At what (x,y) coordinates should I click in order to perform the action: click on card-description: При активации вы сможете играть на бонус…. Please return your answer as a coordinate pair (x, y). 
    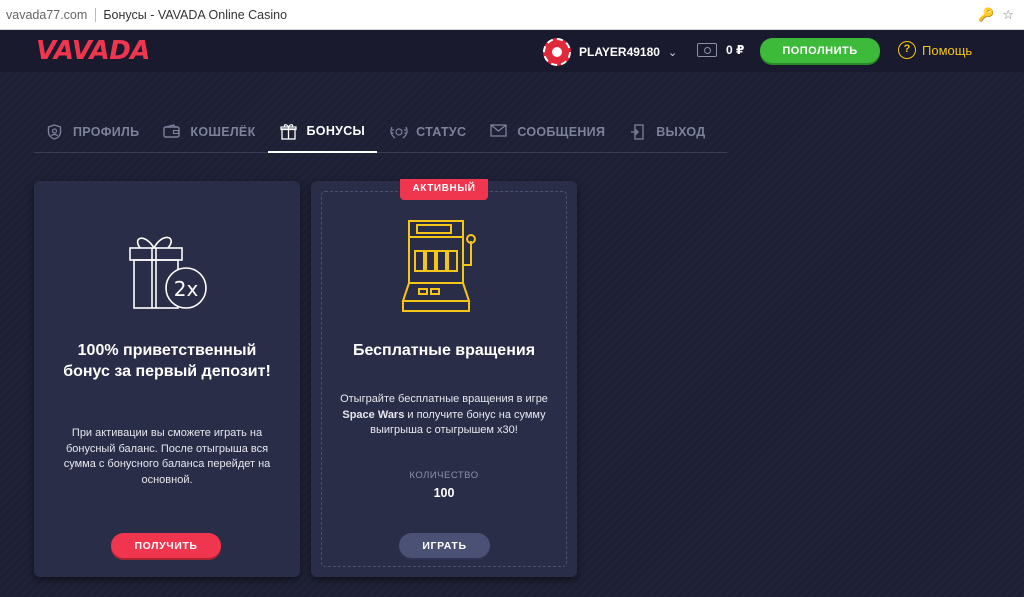
    Looking at the image, I should click on (167, 457).